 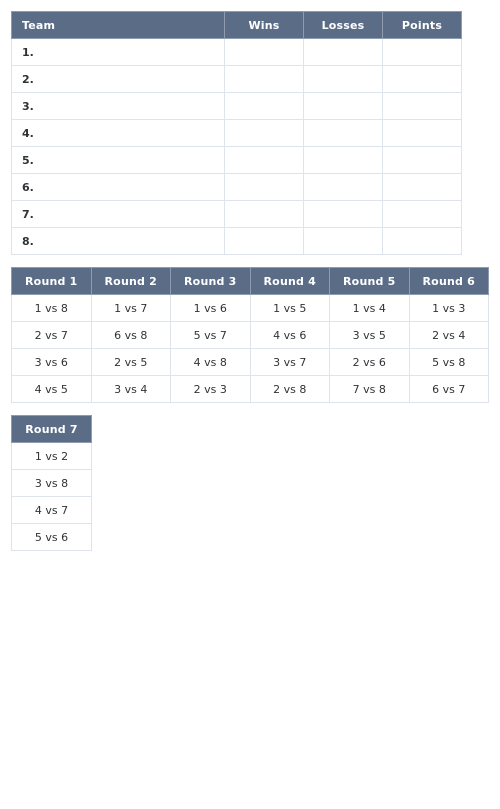 I want to click on rounds-match-cell: 1 vs 6, so click(x=210, y=308).